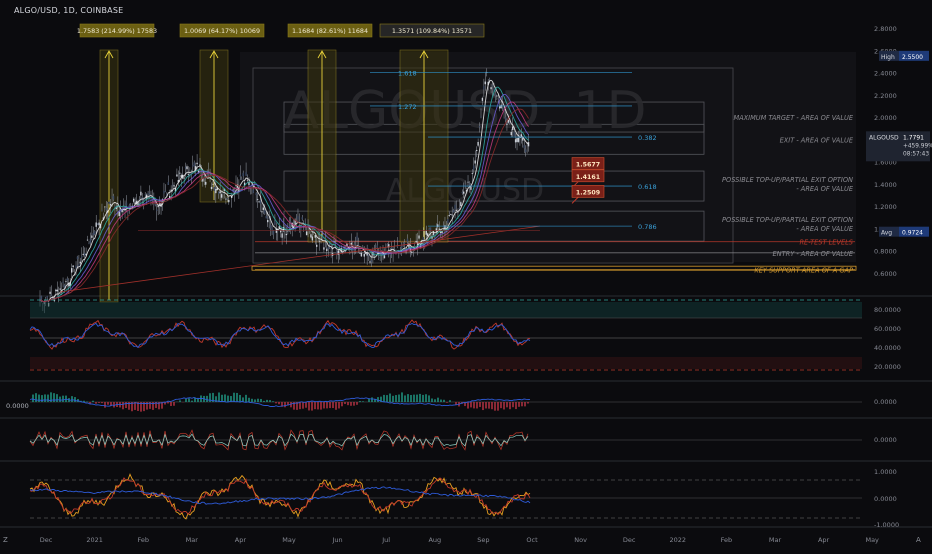  Describe the element at coordinates (192, 540) in the screenshot. I see `x-tick-label: Mar` at that location.